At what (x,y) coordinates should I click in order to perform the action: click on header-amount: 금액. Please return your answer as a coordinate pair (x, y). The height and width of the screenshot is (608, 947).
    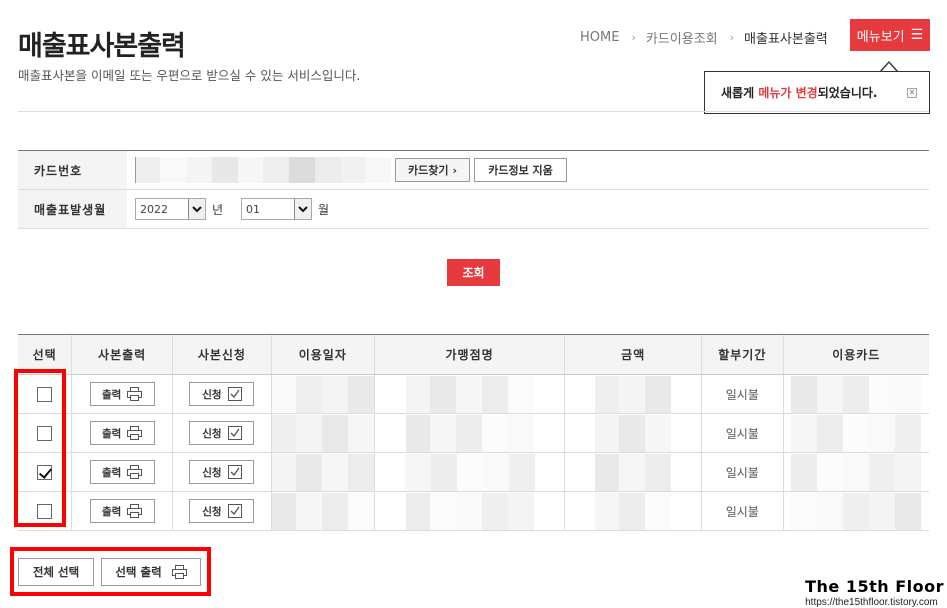
    Looking at the image, I should click on (633, 354).